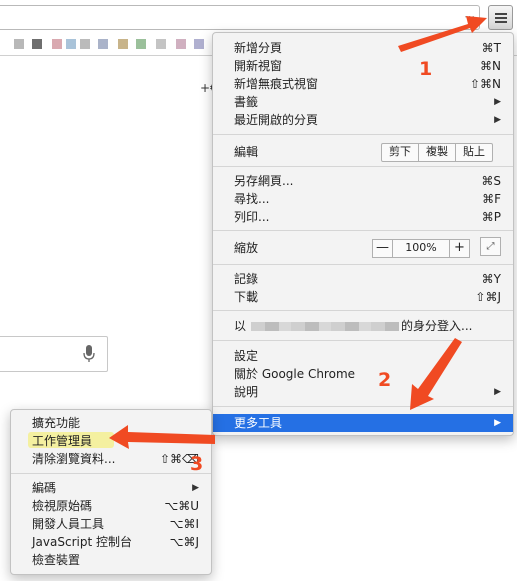 The image size is (517, 581). I want to click on step-number-2: 2, so click(385, 380).